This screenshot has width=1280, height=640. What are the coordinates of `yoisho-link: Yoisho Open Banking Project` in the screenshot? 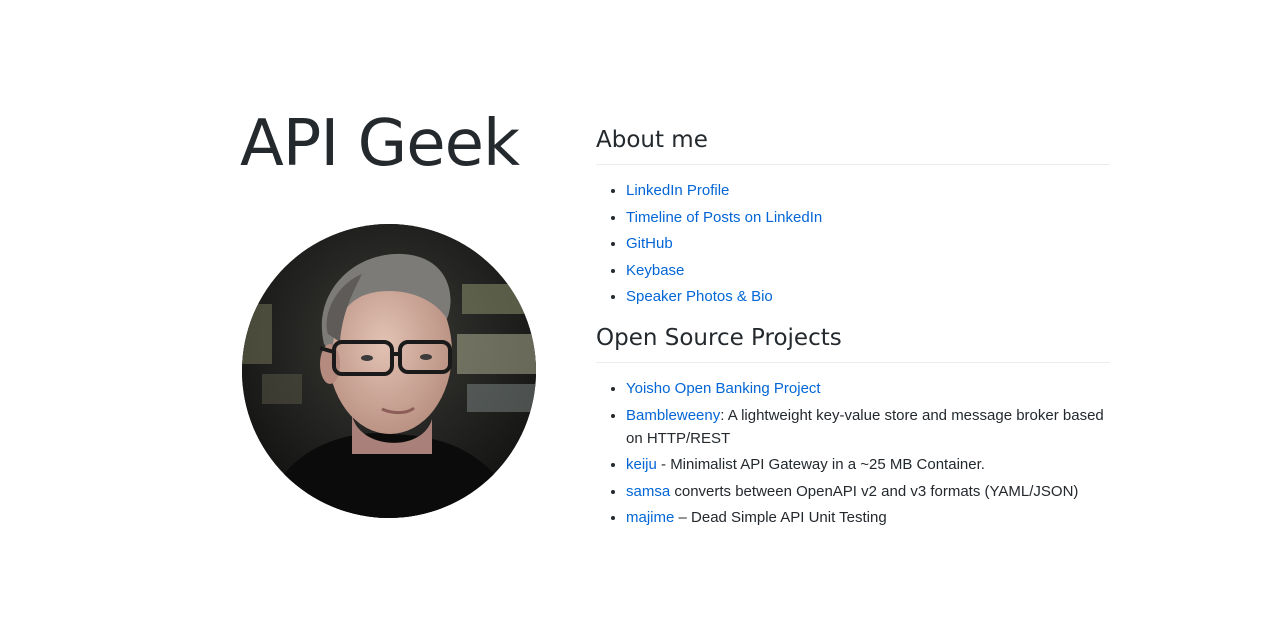 It's located at (723, 388).